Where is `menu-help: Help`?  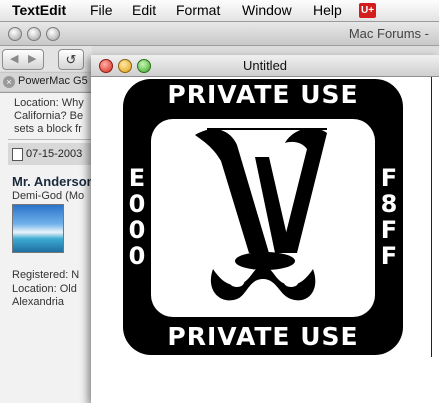 menu-help: Help is located at coordinates (327, 10).